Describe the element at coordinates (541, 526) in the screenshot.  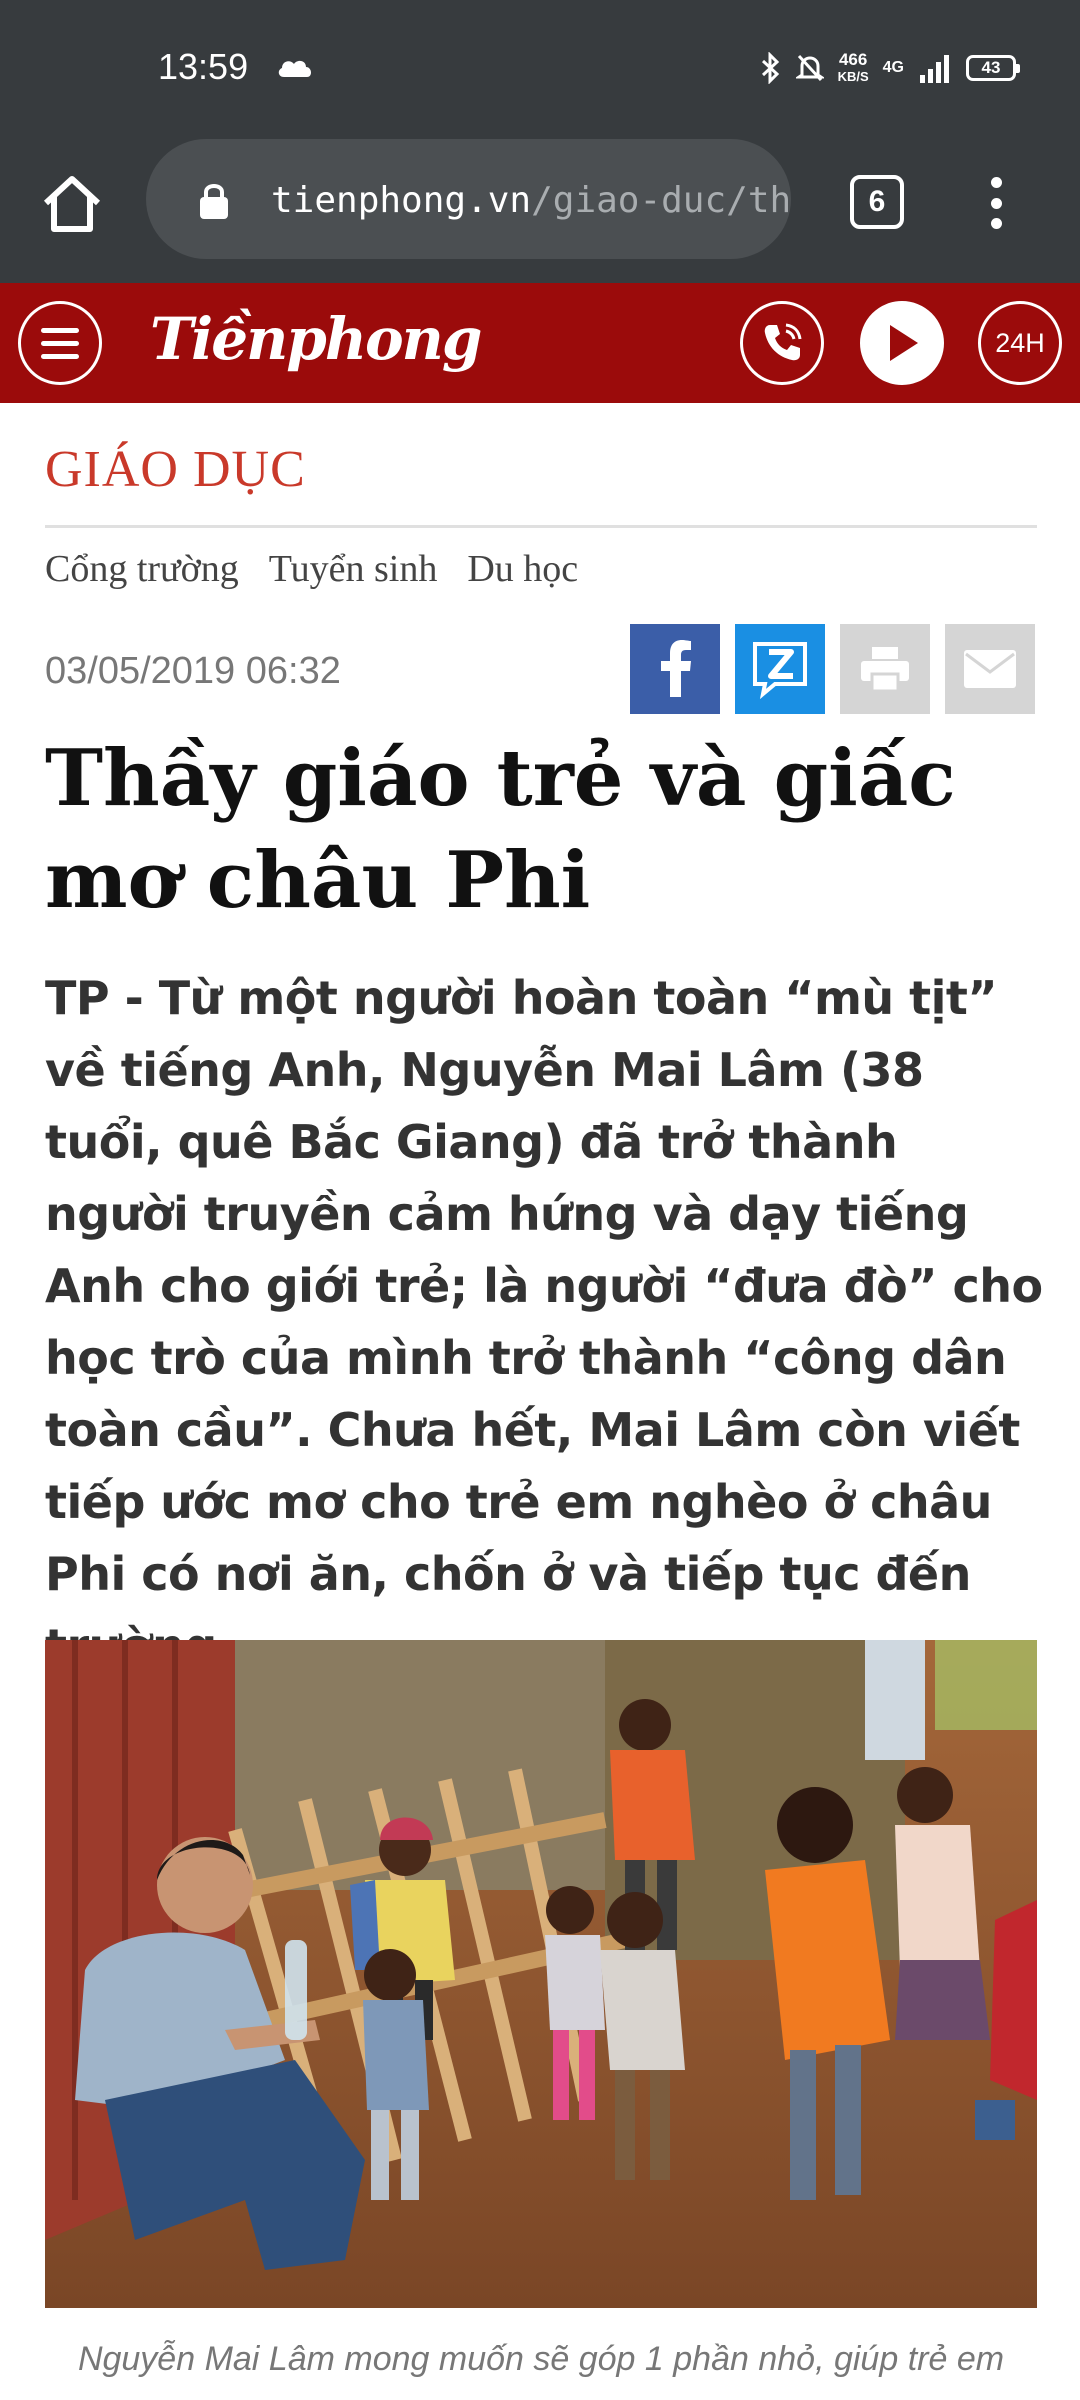
I see `category-divider` at that location.